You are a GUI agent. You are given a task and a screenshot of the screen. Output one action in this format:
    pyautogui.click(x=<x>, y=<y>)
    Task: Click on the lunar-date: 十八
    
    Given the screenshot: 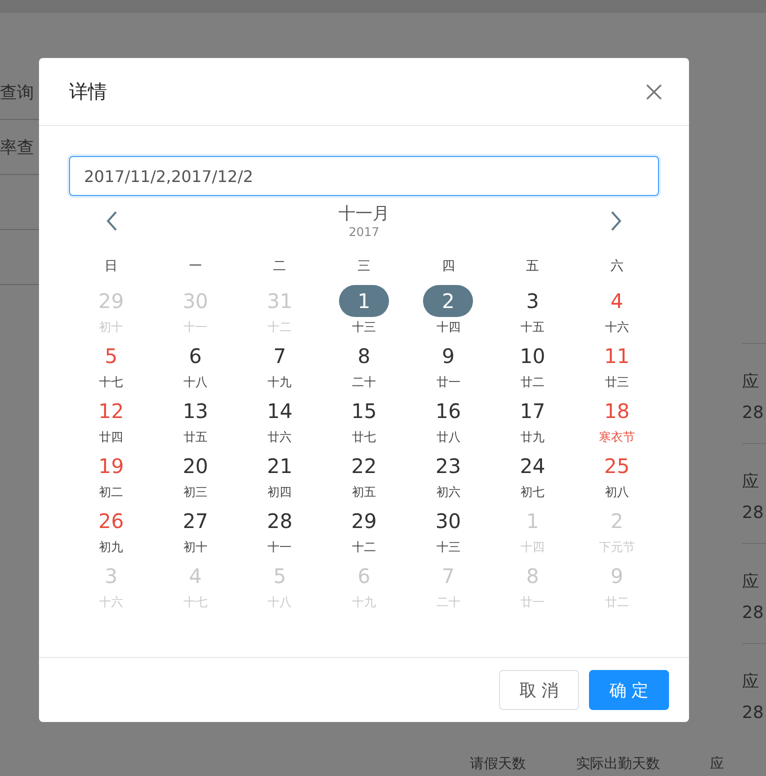 What is the action you would take?
    pyautogui.click(x=195, y=382)
    